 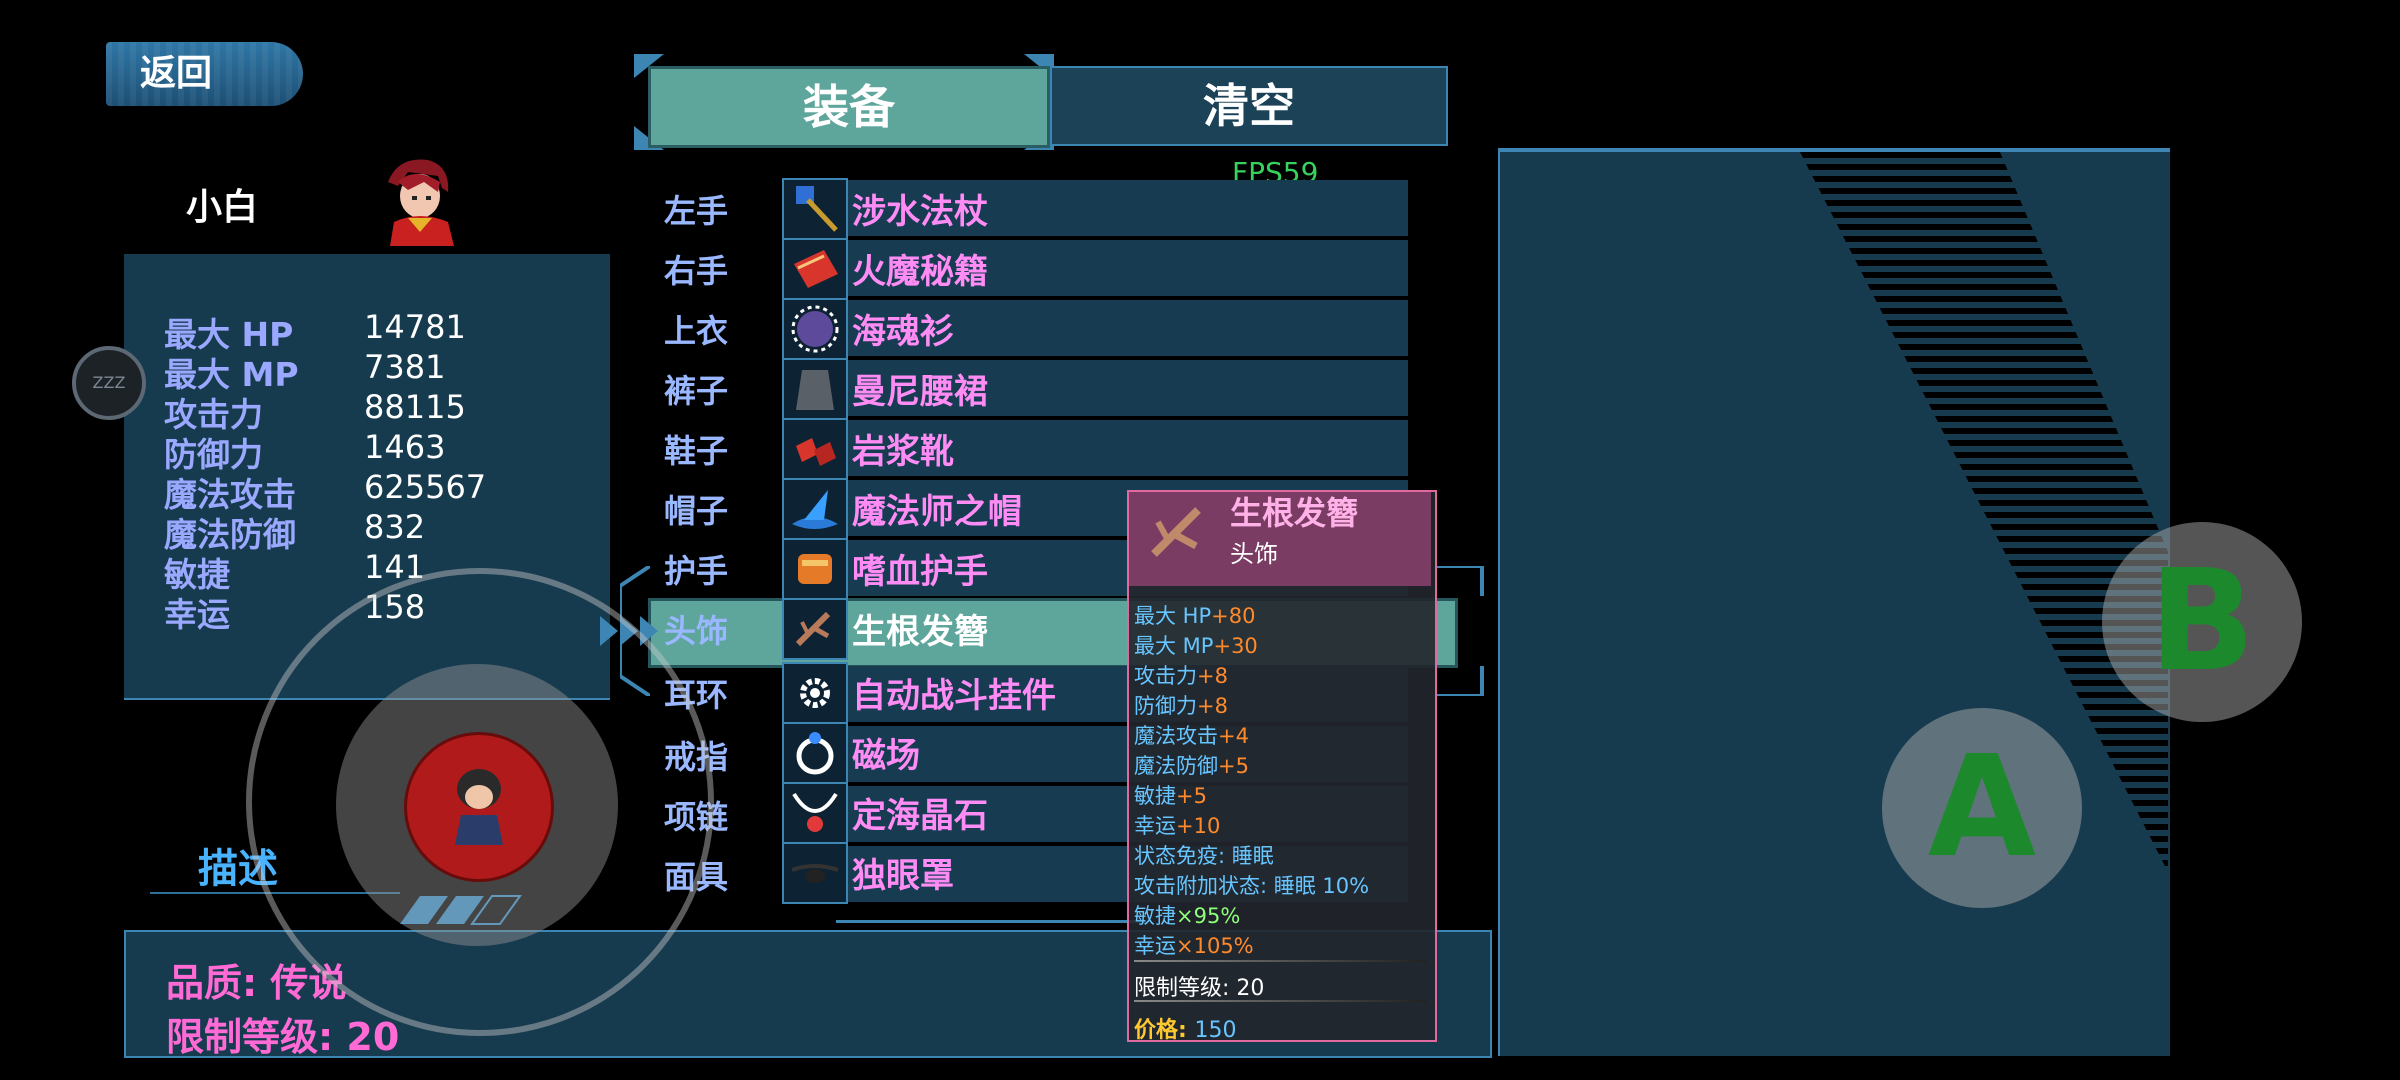 I want to click on tooltip-item-name: 生根发簪, so click(x=1294, y=513).